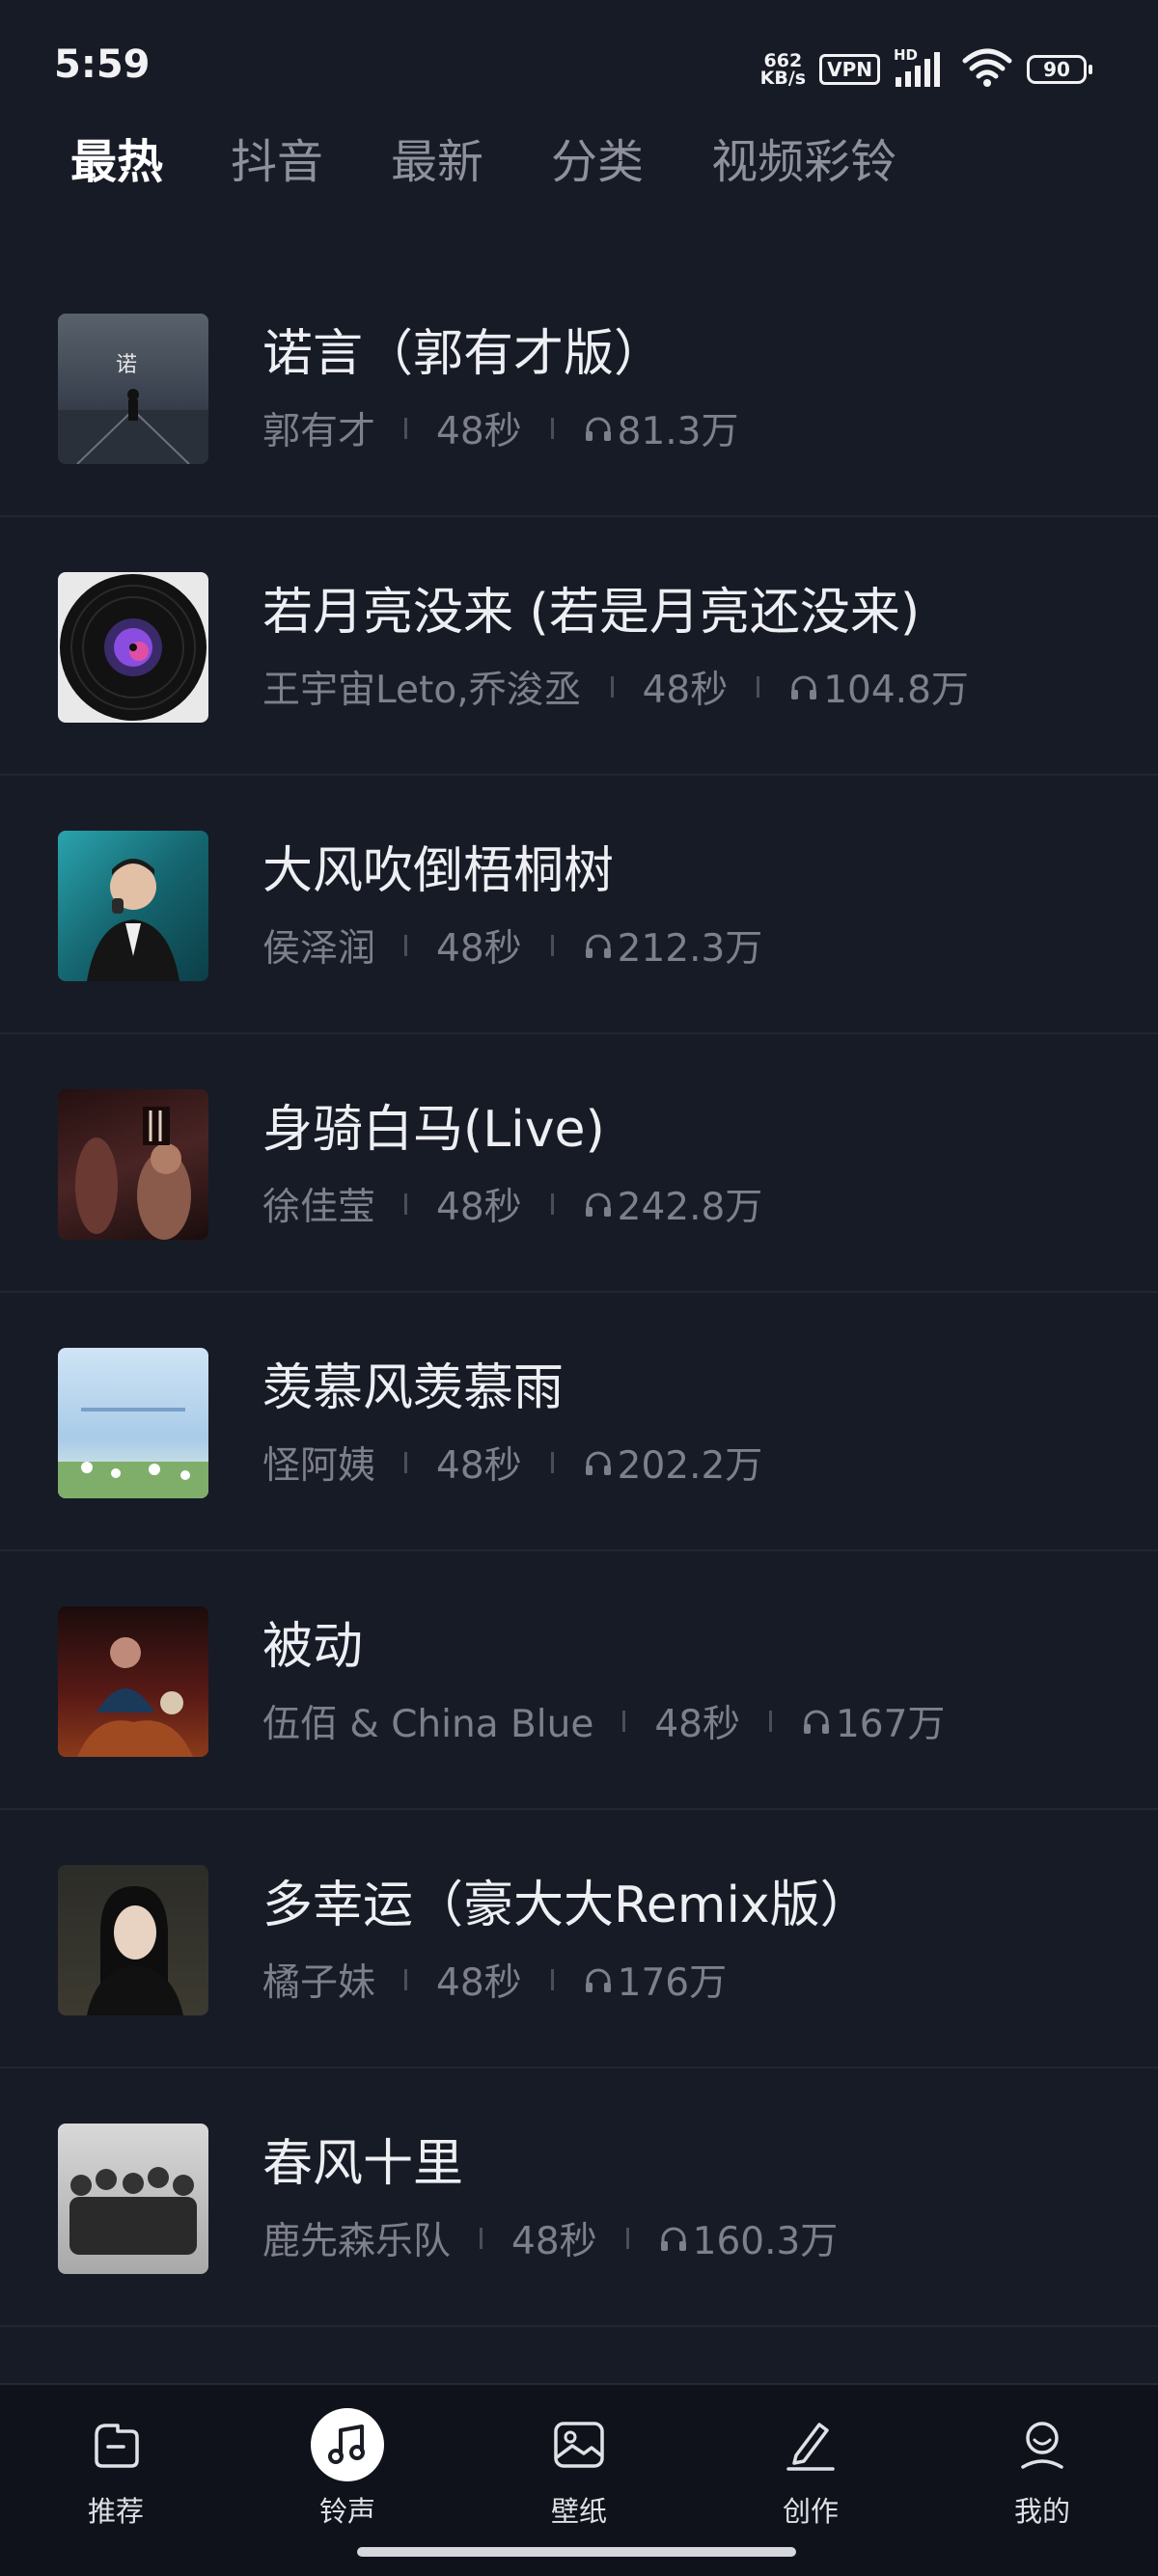  Describe the element at coordinates (115, 2444) in the screenshot. I see `recommend-icon` at that location.